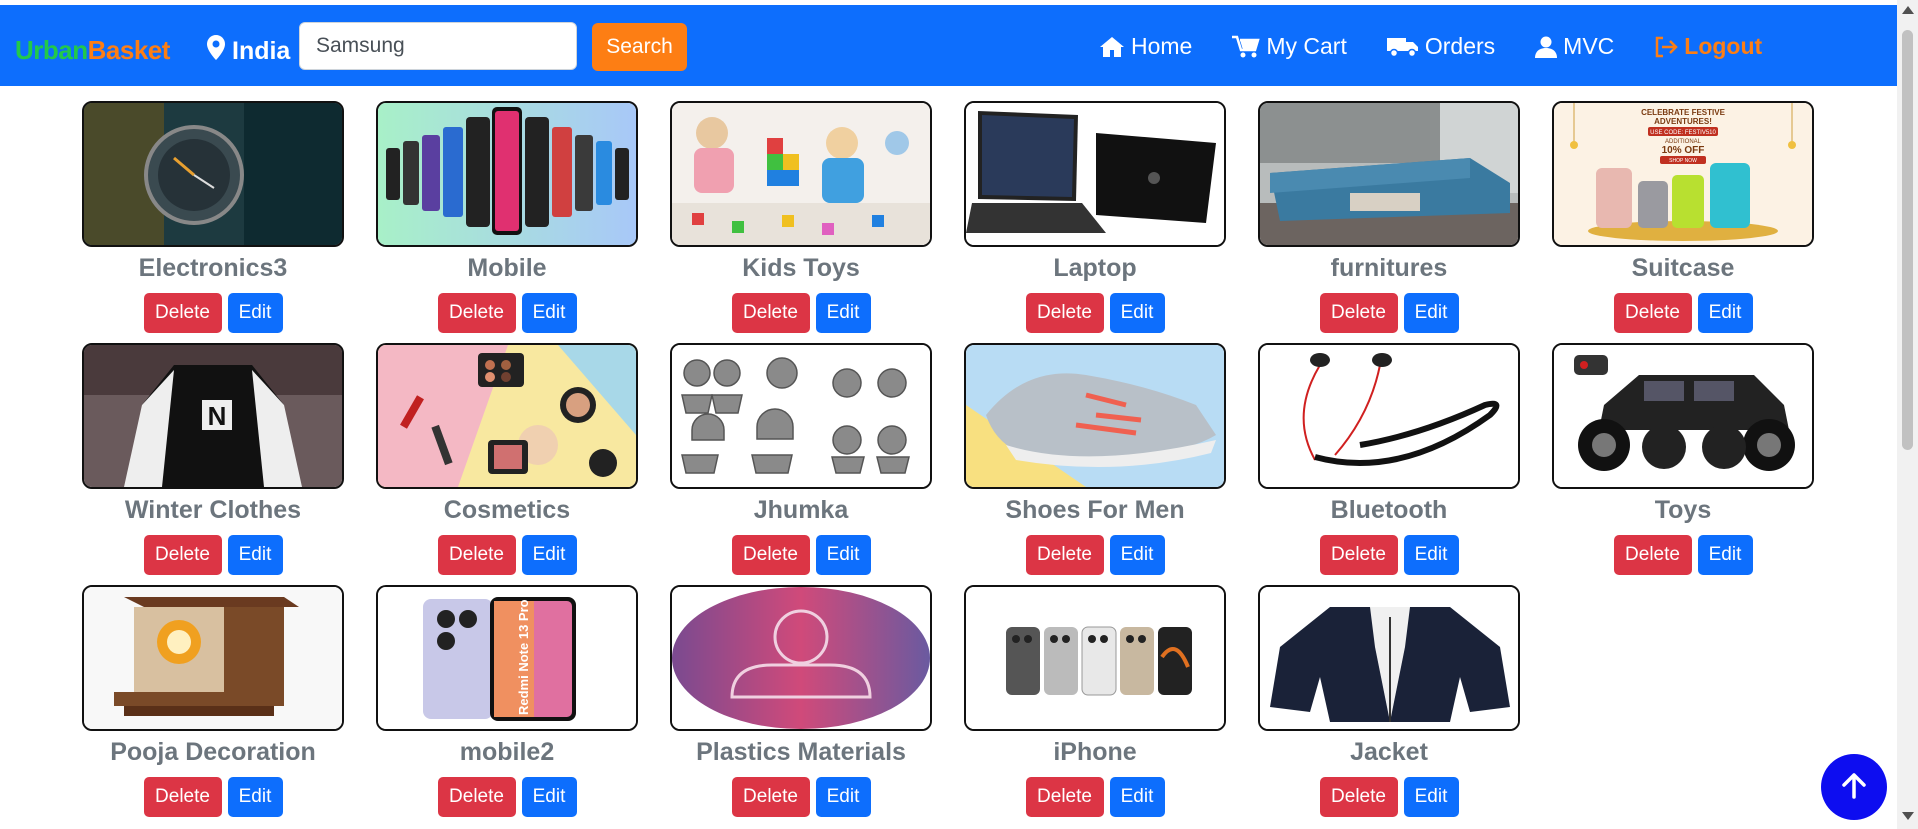 This screenshot has width=1918, height=829. What do you see at coordinates (507, 416) in the screenshot?
I see `cosmetics-image` at bounding box center [507, 416].